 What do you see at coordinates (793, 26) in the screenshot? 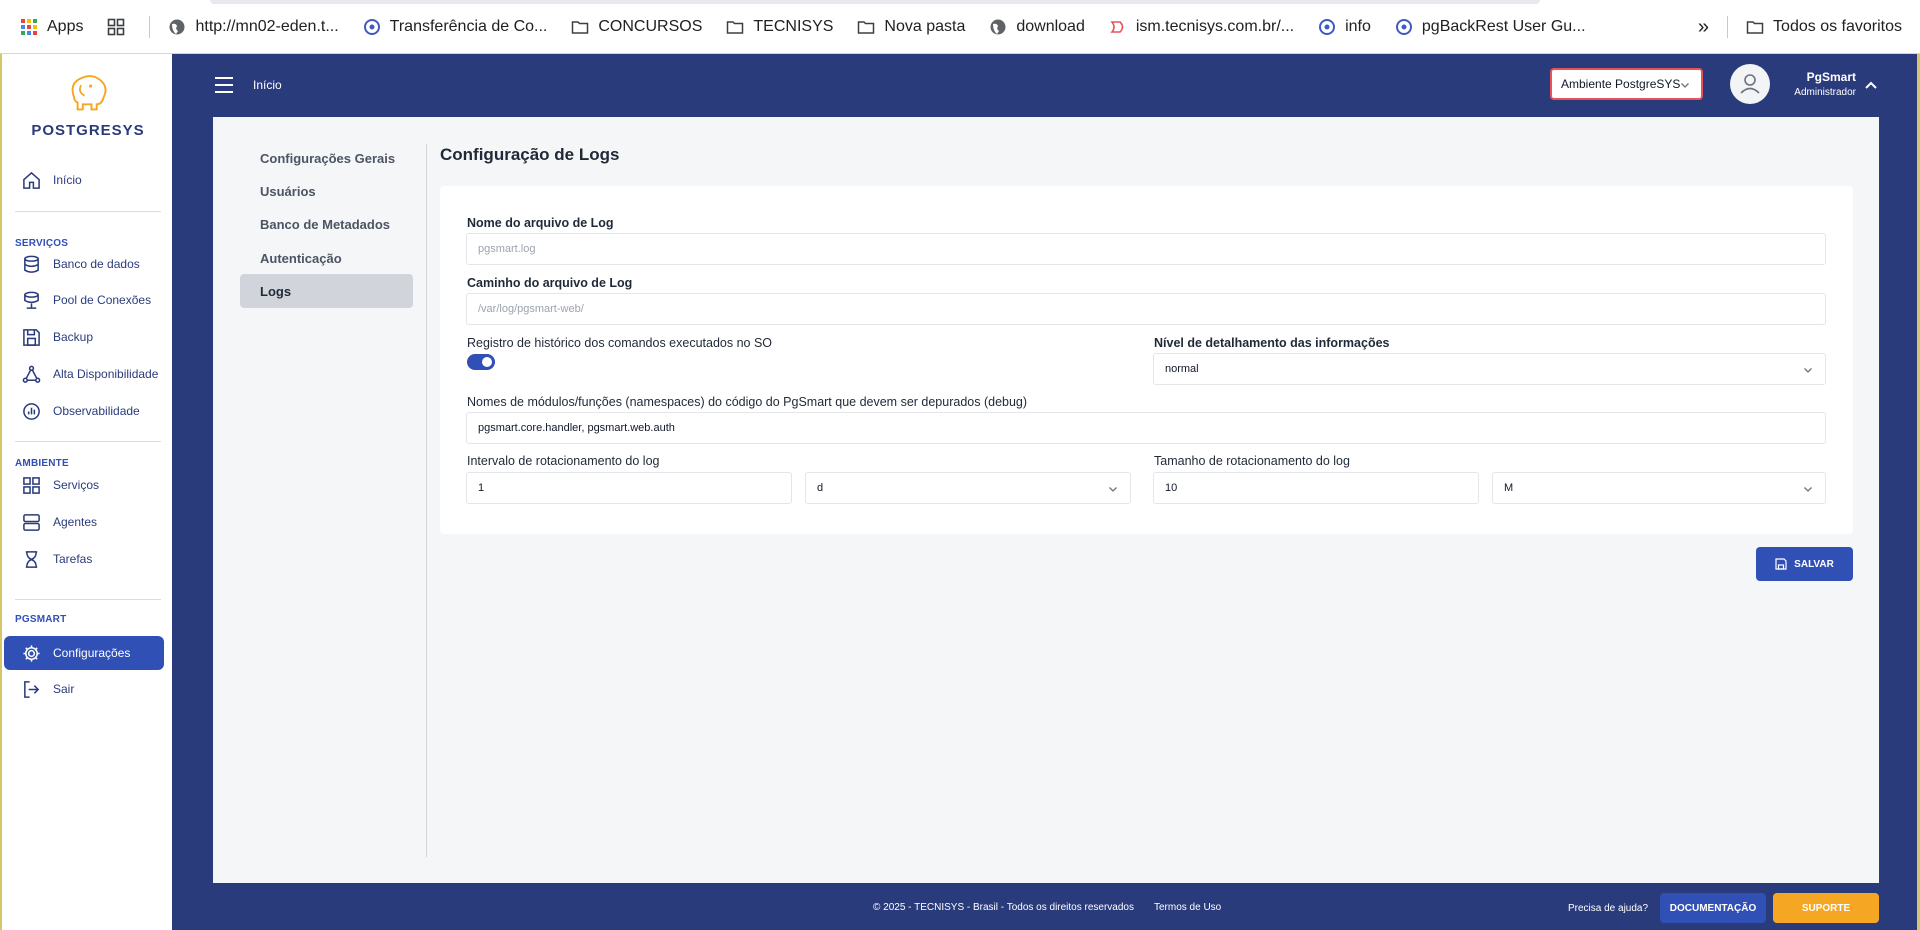
I see `bookmark-label: TECNISYS` at bounding box center [793, 26].